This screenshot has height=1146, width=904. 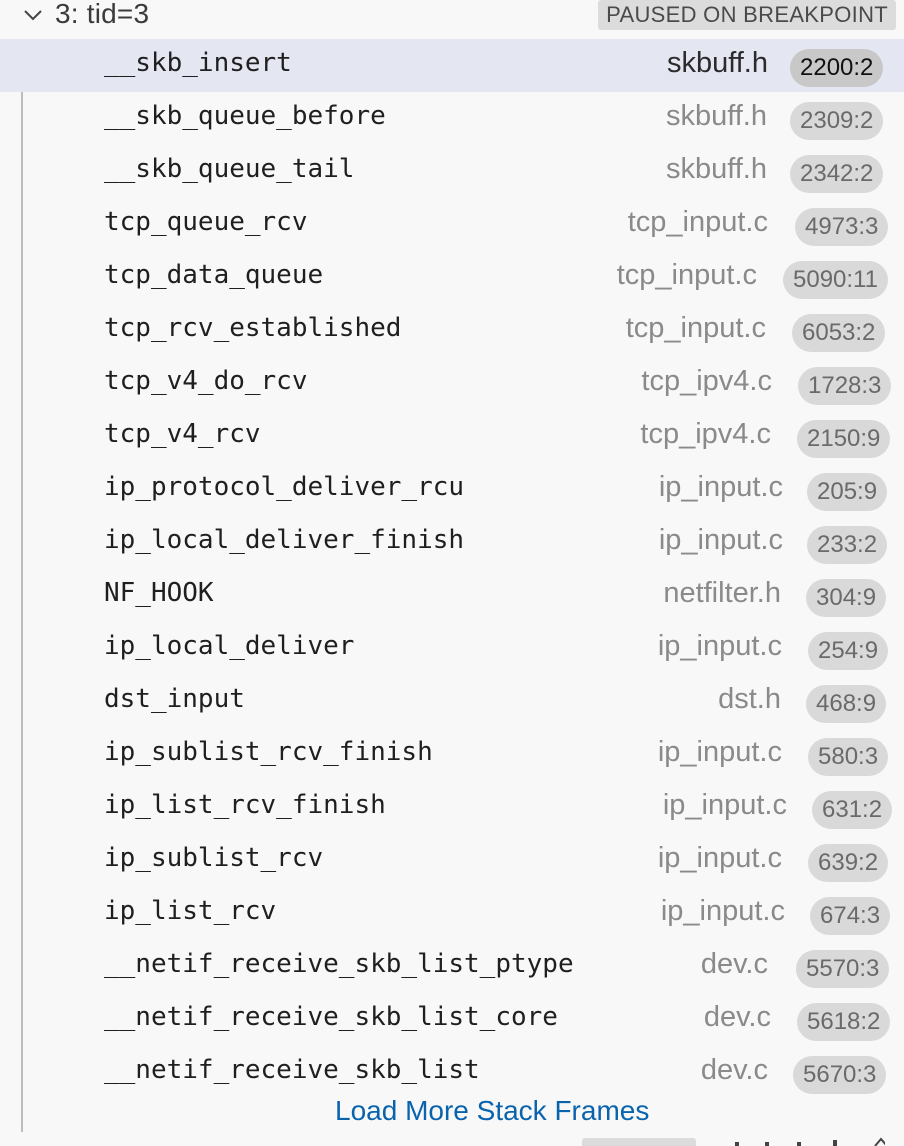 I want to click on frame-line-badge: 254:9, so click(x=848, y=651).